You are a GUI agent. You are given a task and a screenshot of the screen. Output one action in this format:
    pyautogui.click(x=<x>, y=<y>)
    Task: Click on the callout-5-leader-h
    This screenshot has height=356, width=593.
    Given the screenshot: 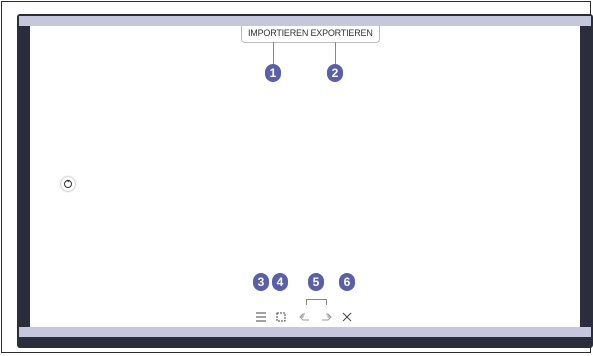 What is the action you would take?
    pyautogui.click(x=316, y=299)
    